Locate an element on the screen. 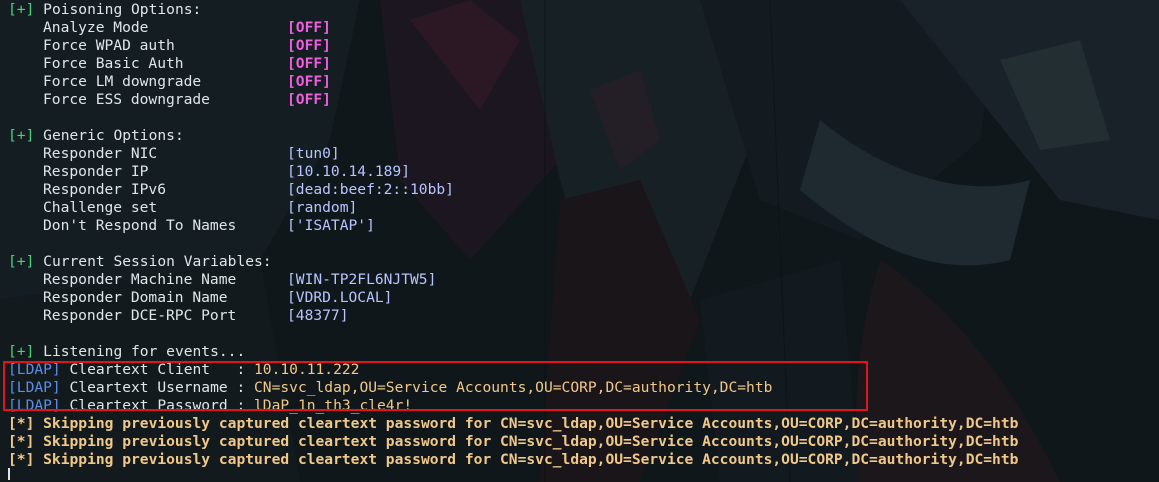 This screenshot has width=1159, height=482. option-label: Responder Machine Name is located at coordinates (140, 279).